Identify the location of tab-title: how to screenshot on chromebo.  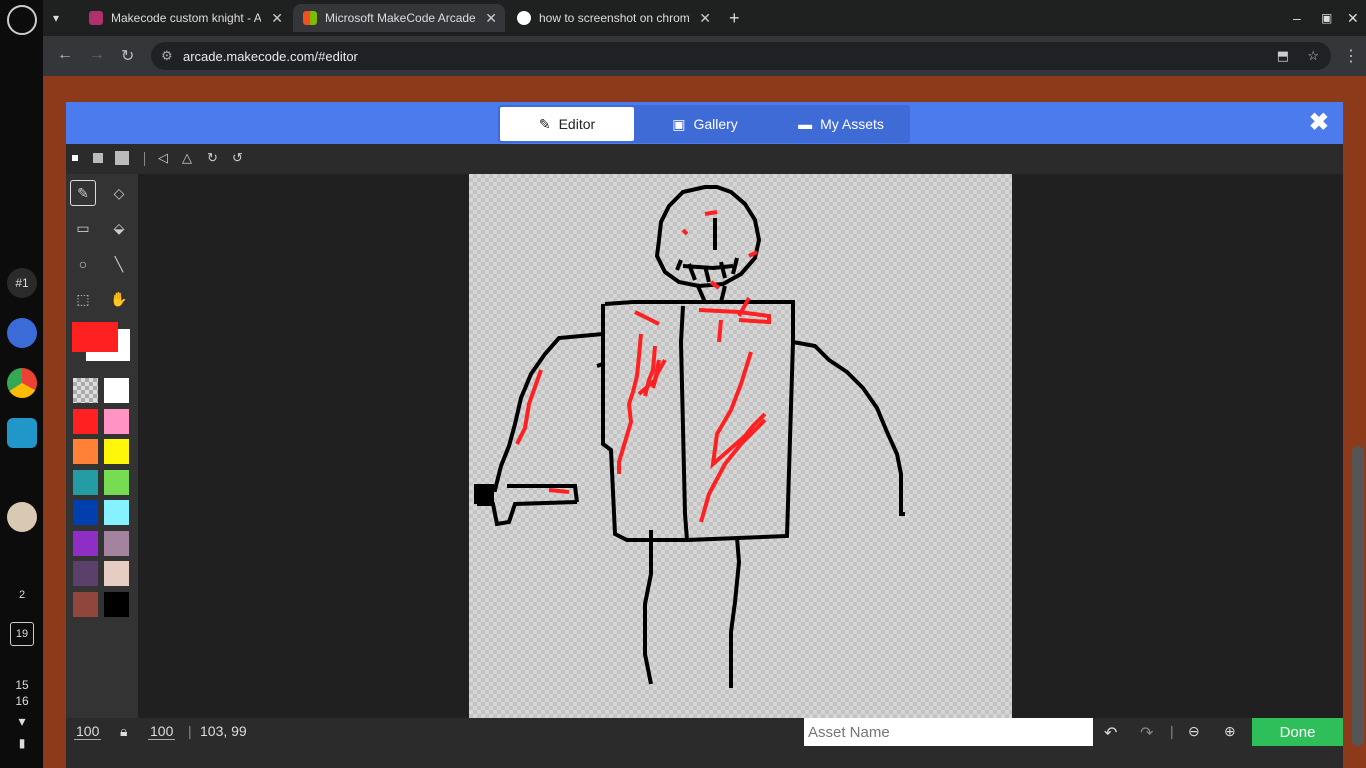
(614, 18).